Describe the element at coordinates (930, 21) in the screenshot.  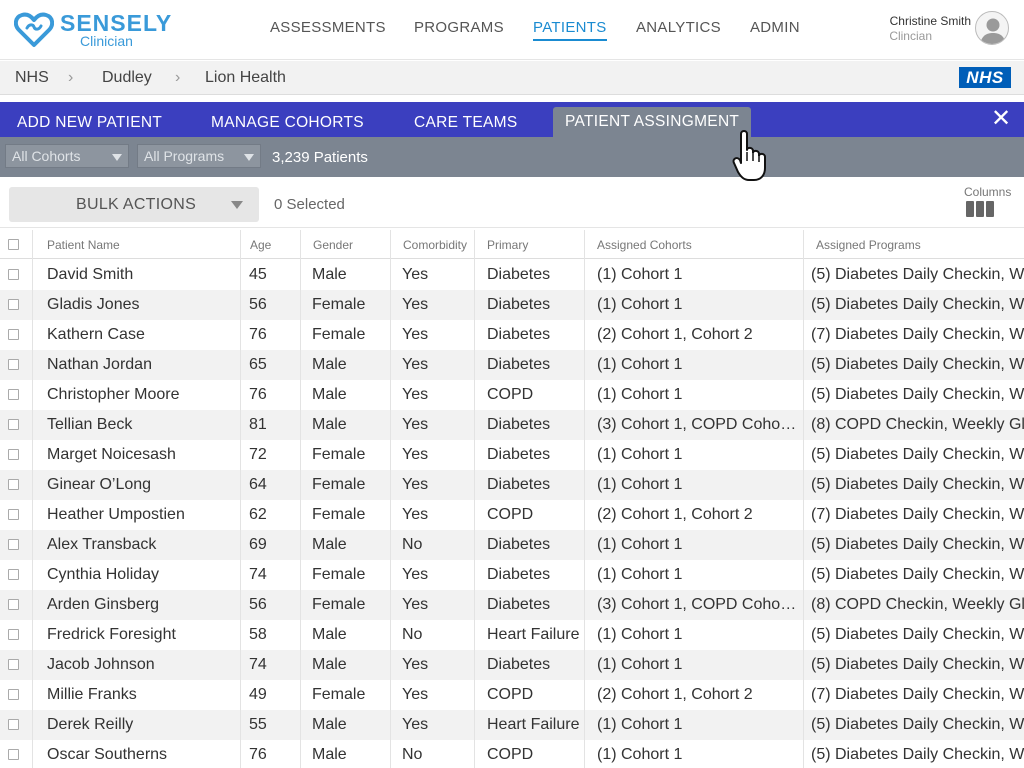
I see `user-name: Christine Smith` at that location.